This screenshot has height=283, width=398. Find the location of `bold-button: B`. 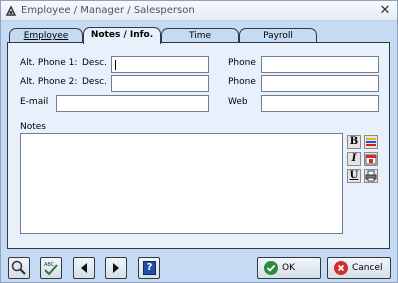

bold-button: B is located at coordinates (354, 142).